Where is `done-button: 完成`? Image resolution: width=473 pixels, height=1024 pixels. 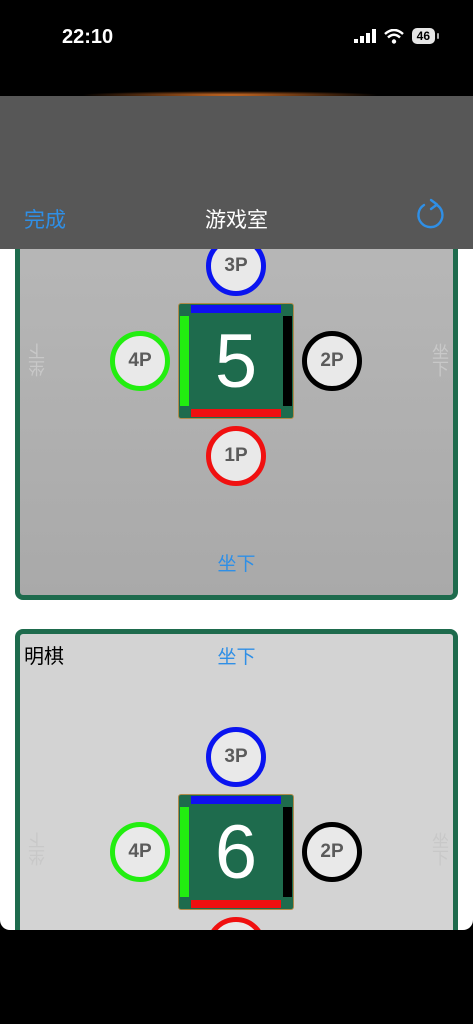 done-button: 完成 is located at coordinates (45, 219).